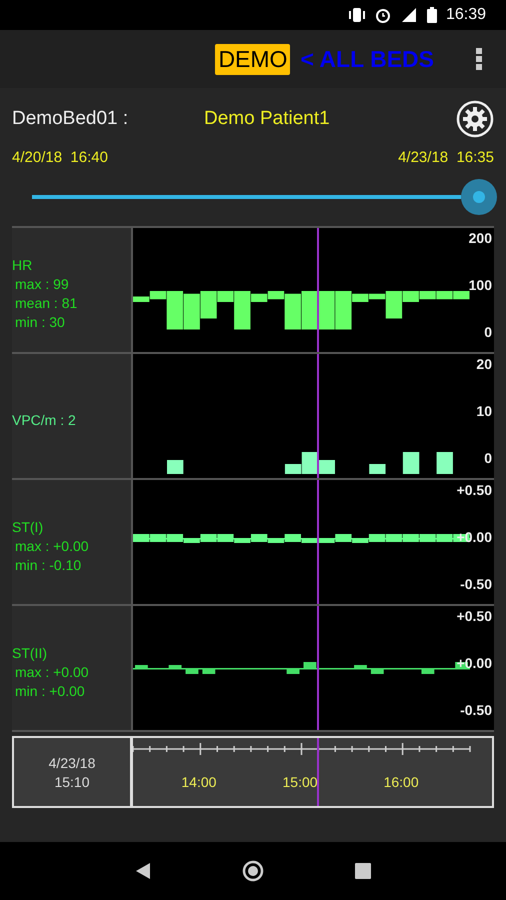 This screenshot has width=506, height=900. Describe the element at coordinates (409, 15) in the screenshot. I see `signal-icon` at that location.